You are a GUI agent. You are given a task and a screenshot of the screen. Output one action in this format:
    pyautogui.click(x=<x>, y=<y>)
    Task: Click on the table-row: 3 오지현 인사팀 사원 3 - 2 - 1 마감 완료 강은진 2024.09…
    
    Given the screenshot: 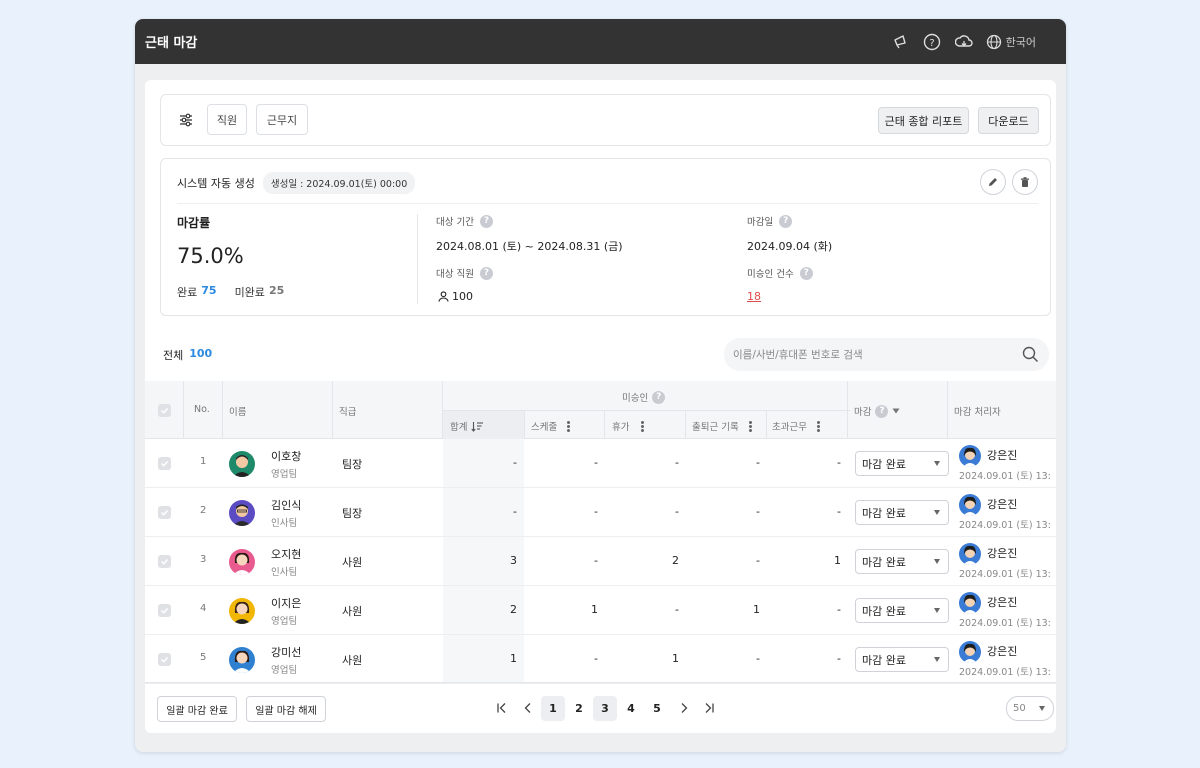 What is the action you would take?
    pyautogui.click(x=600, y=561)
    